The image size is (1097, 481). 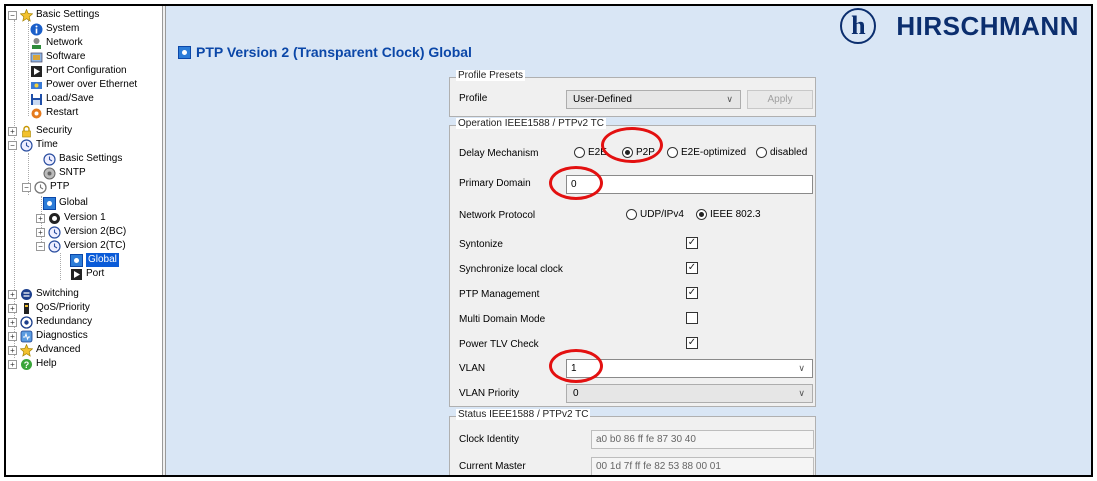 What do you see at coordinates (102, 260) in the screenshot?
I see `tree-label: Global` at bounding box center [102, 260].